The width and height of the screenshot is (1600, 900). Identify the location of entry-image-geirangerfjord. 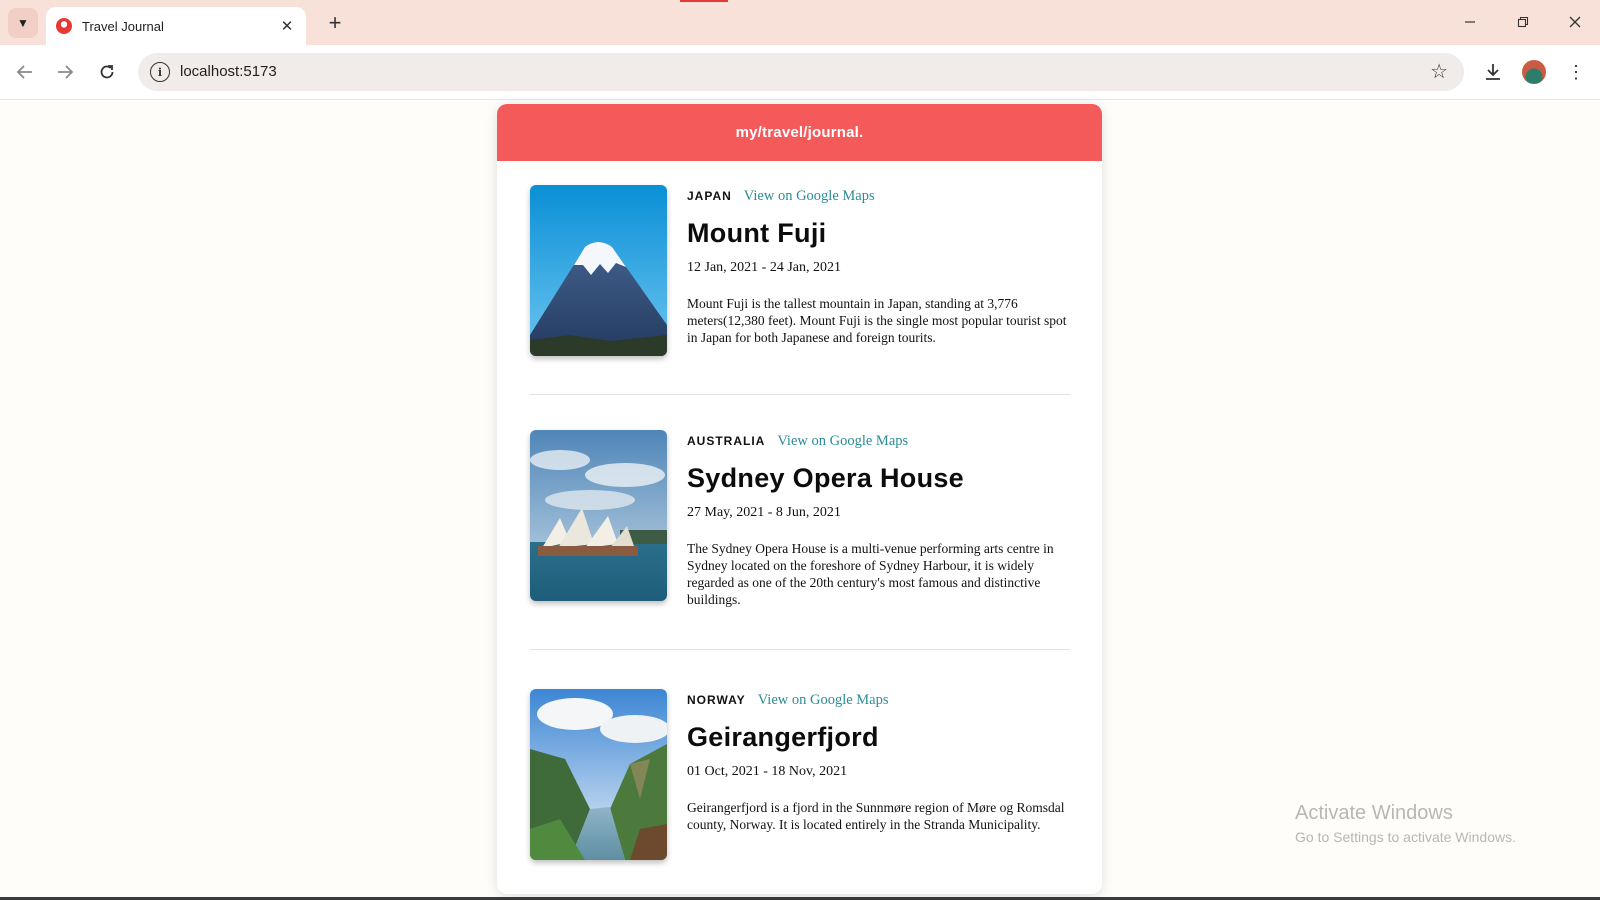
(598, 774).